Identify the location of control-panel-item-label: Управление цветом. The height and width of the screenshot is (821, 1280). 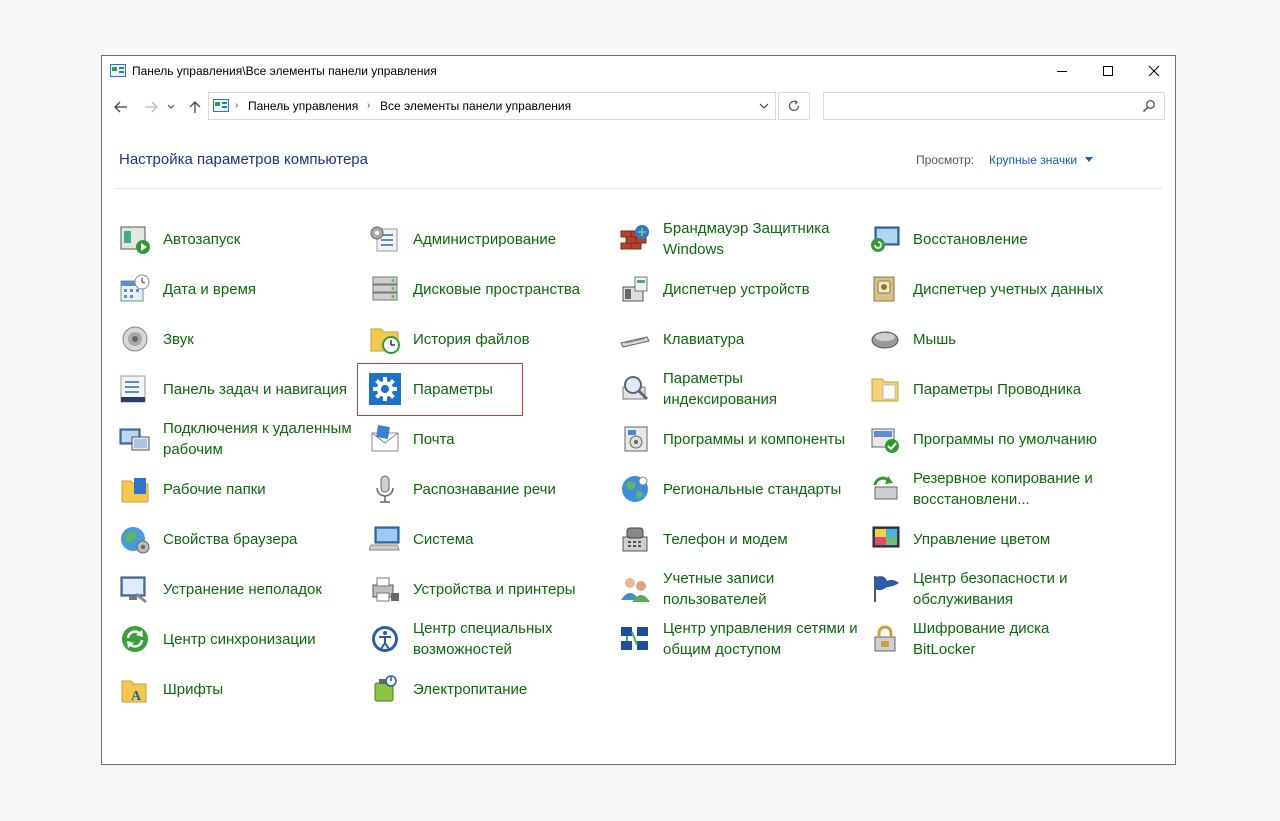
(1011, 539).